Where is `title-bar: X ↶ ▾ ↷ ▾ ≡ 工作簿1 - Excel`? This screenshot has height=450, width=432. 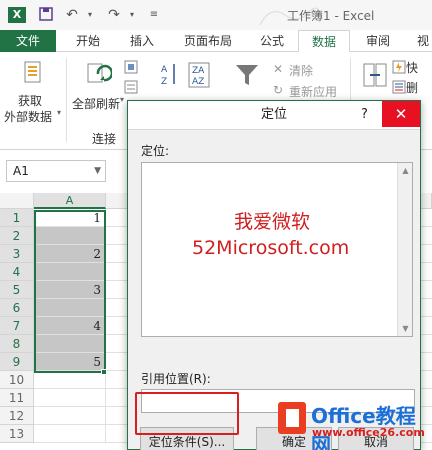
title-bar: X ↶ ▾ ↷ ▾ ≡ 工作簿1 - Excel is located at coordinates (216, 15).